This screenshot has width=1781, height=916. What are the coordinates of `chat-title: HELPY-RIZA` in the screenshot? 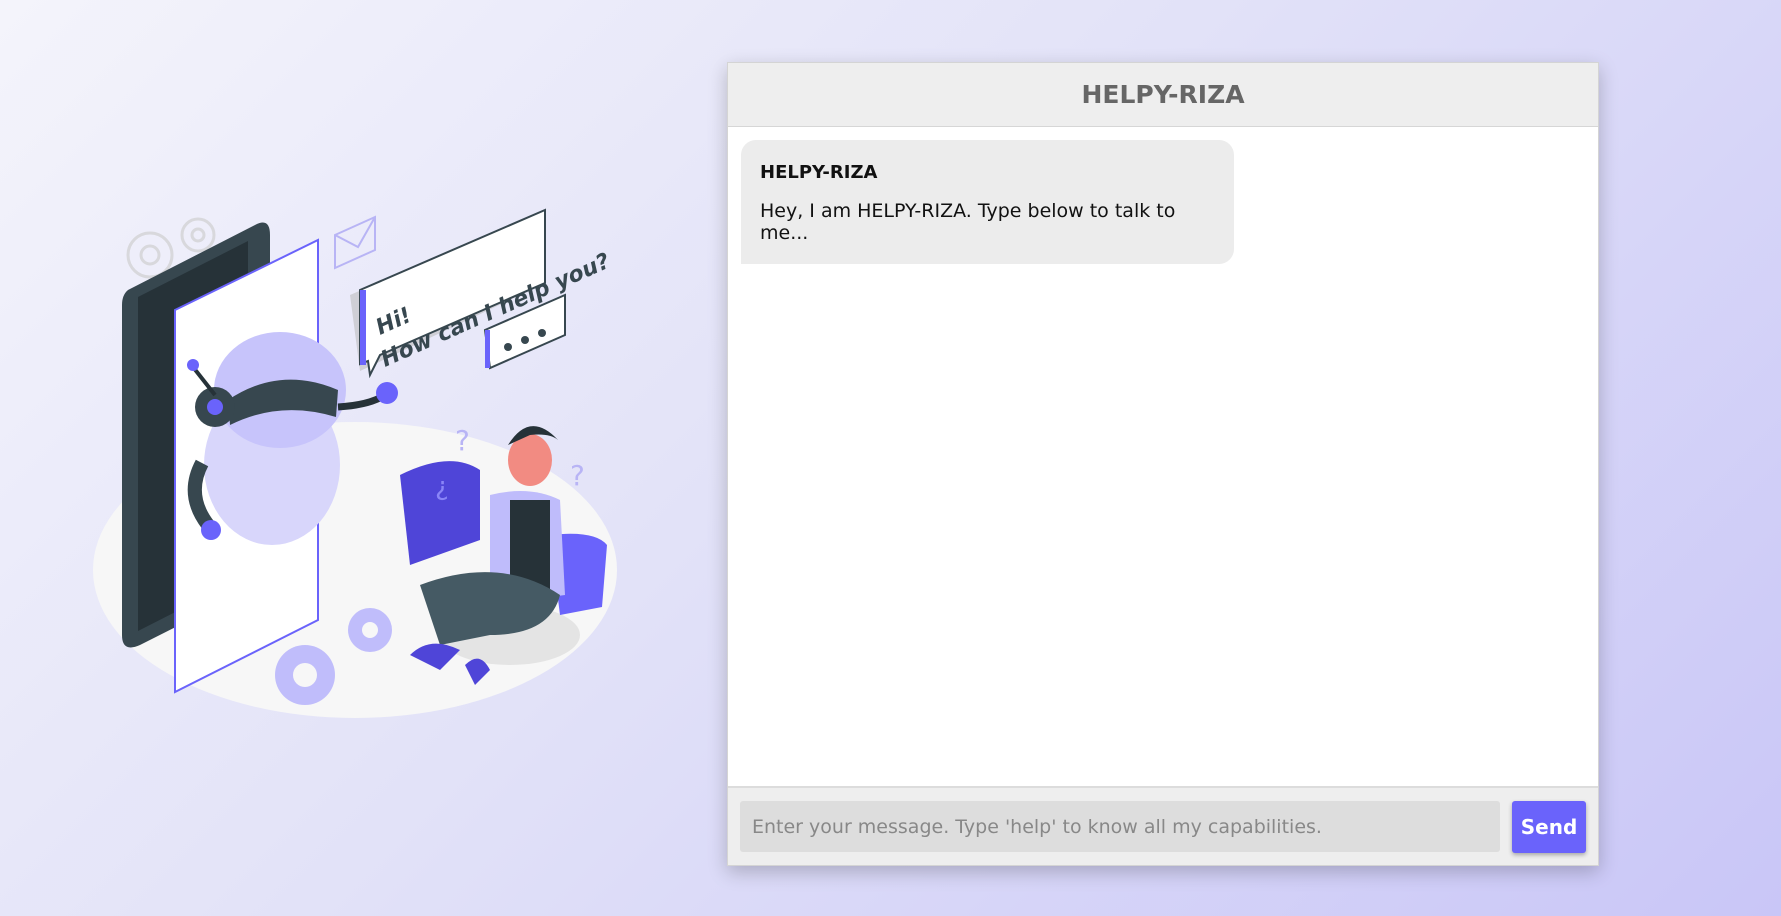 It's located at (1163, 94).